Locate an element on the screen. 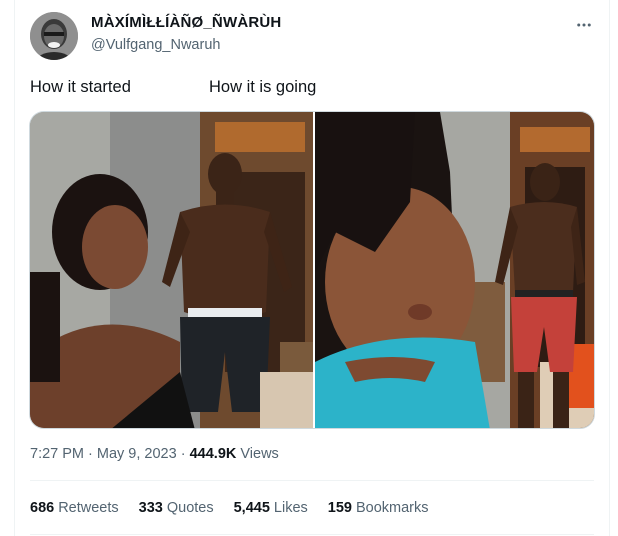 The height and width of the screenshot is (536, 618). tweet-time: 7:27 PM is located at coordinates (57, 454).